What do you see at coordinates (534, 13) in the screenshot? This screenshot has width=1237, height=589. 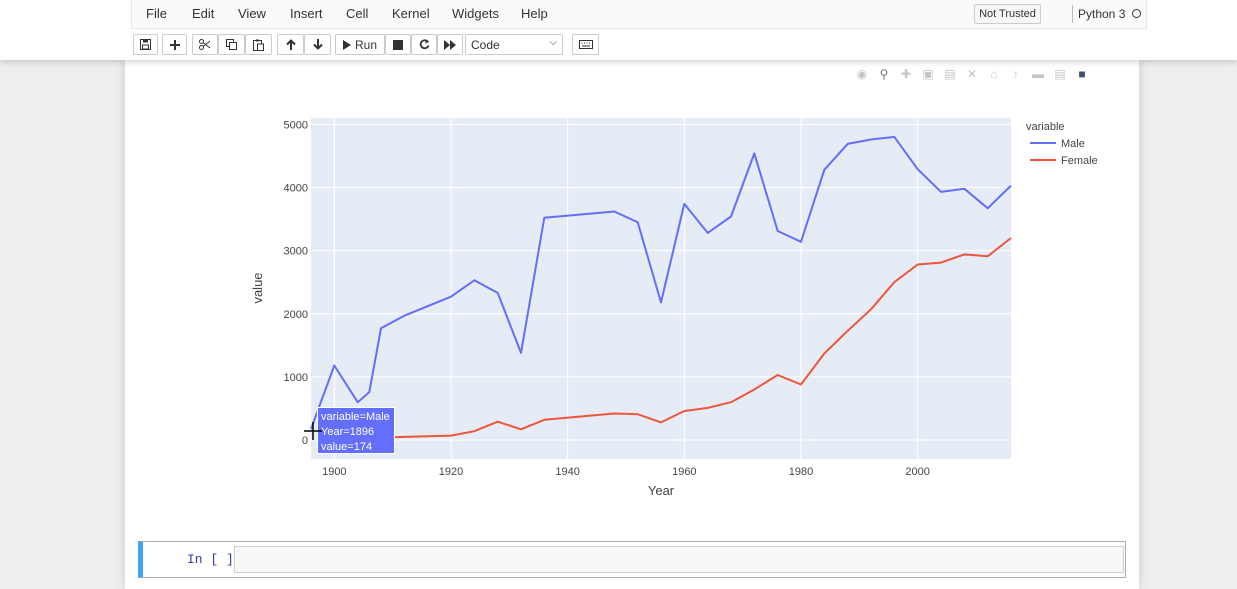 I see `menu-help: Help` at bounding box center [534, 13].